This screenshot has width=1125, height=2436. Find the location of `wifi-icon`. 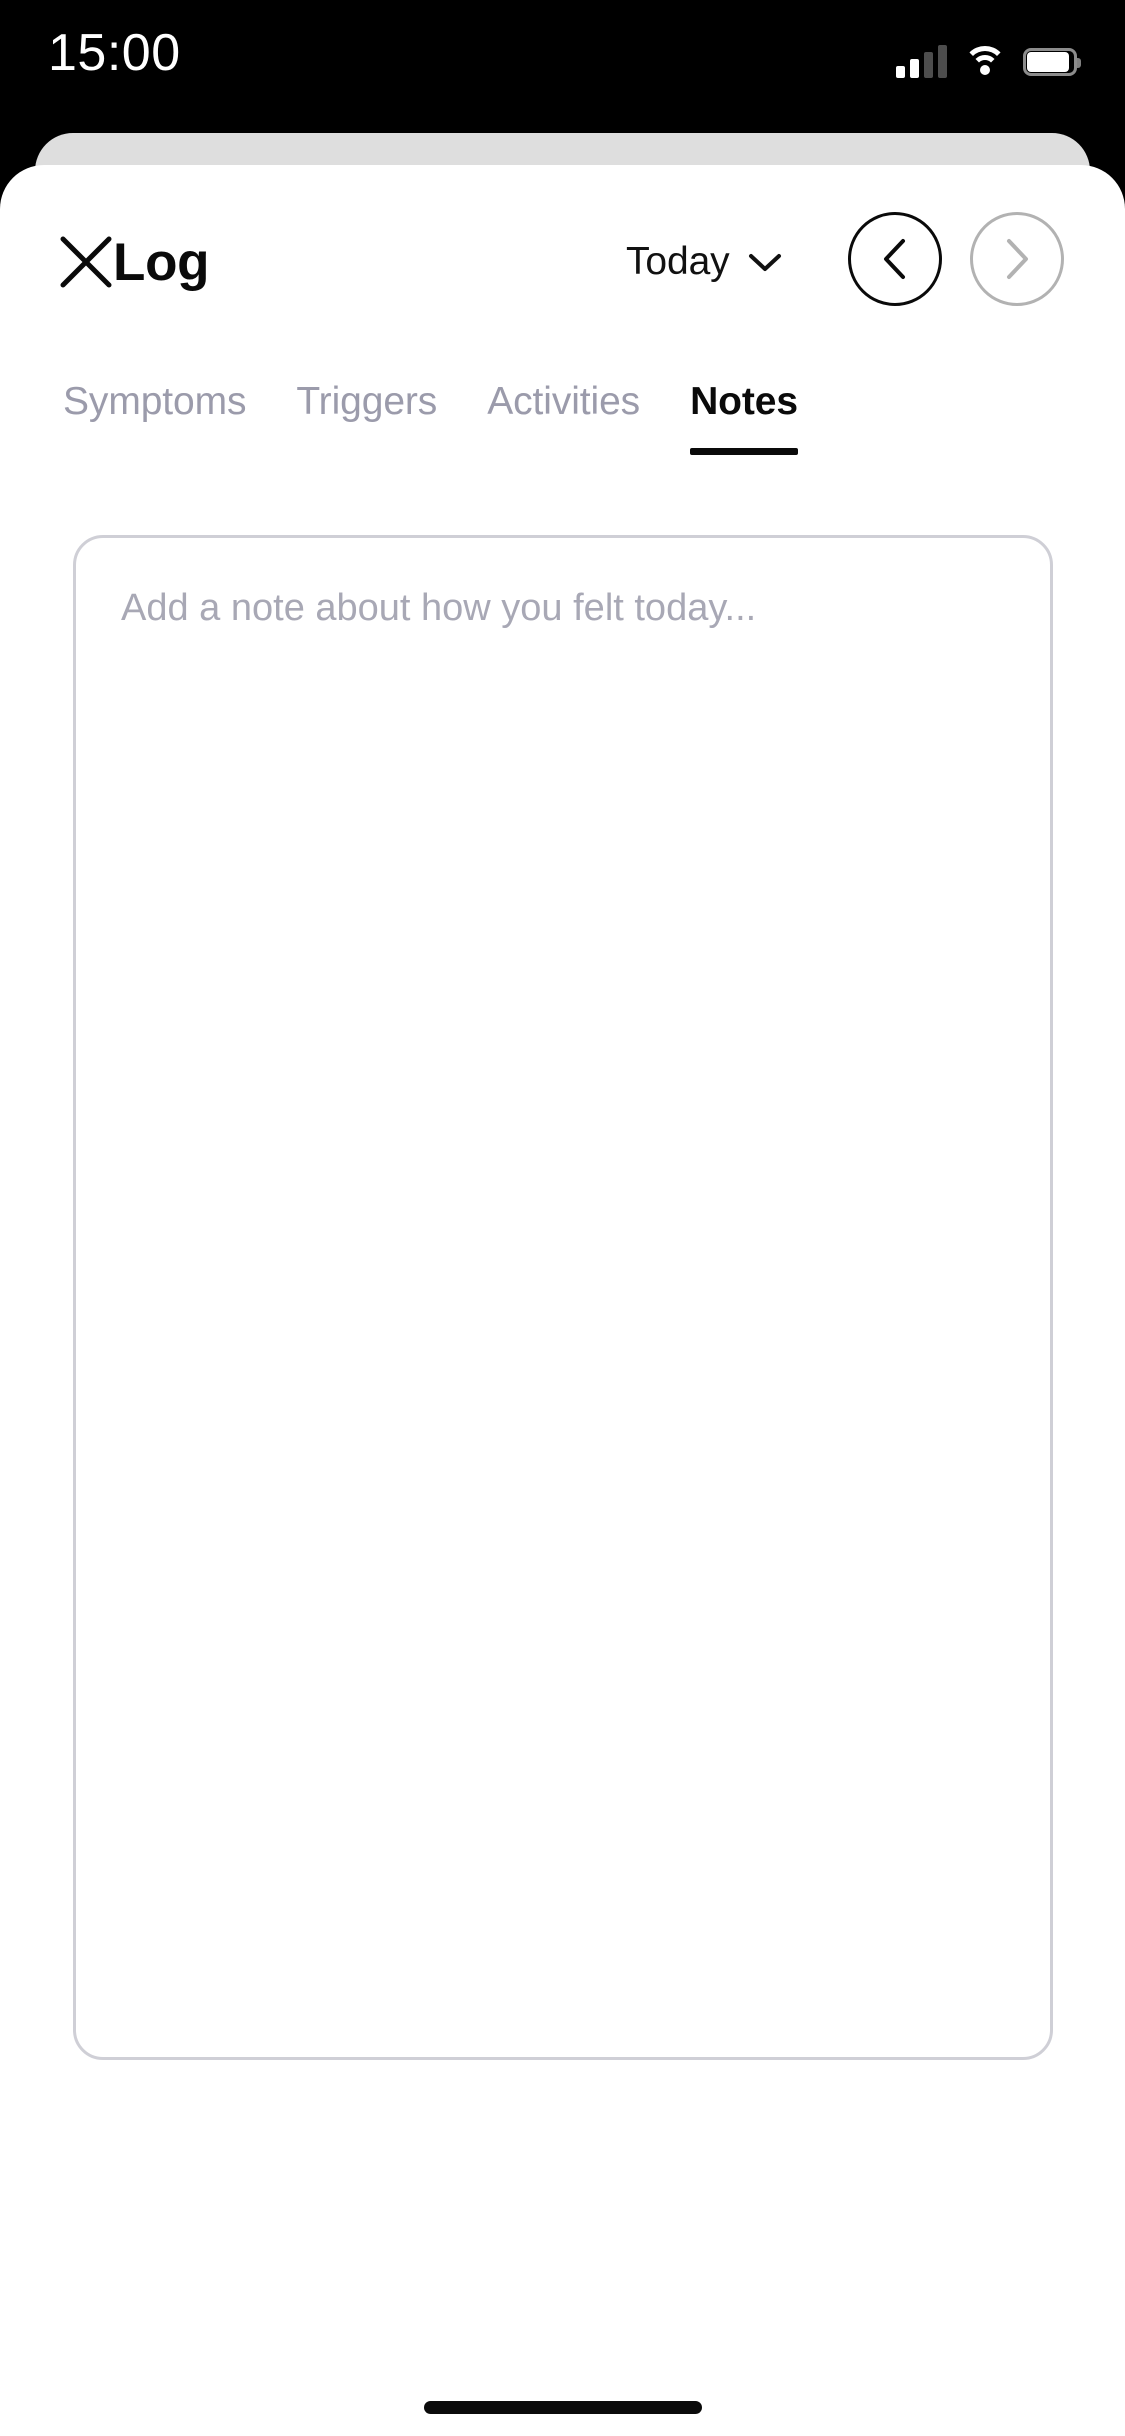

wifi-icon is located at coordinates (985, 61).